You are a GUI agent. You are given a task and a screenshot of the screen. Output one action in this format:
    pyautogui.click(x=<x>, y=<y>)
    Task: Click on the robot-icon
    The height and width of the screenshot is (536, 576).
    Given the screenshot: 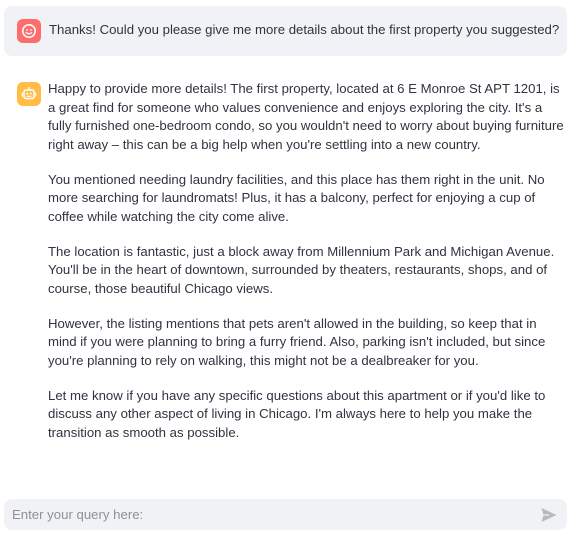 What is the action you would take?
    pyautogui.click(x=29, y=94)
    